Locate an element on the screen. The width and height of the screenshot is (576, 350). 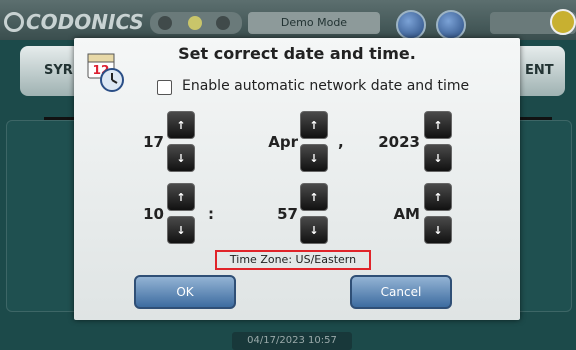
timezone-label: Time Zone: US/Eastern is located at coordinates (293, 260).